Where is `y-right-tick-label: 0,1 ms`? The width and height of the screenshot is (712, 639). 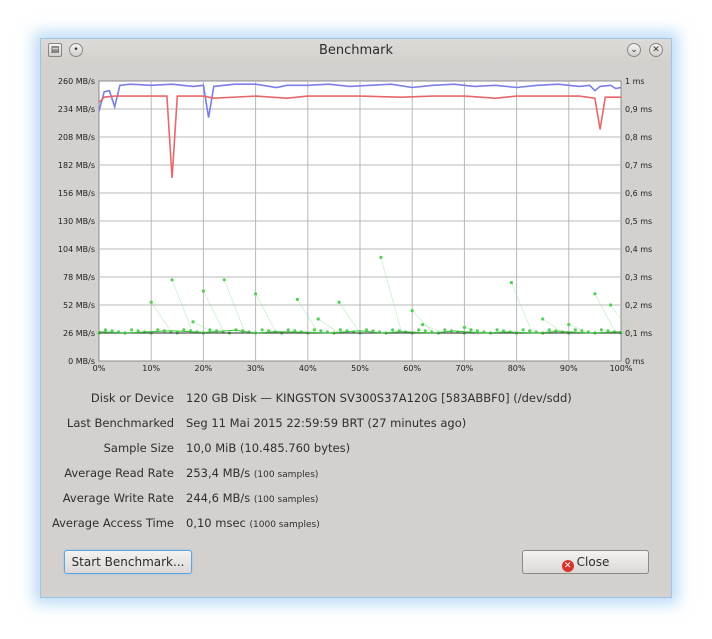
y-right-tick-label: 0,1 ms is located at coordinates (638, 333).